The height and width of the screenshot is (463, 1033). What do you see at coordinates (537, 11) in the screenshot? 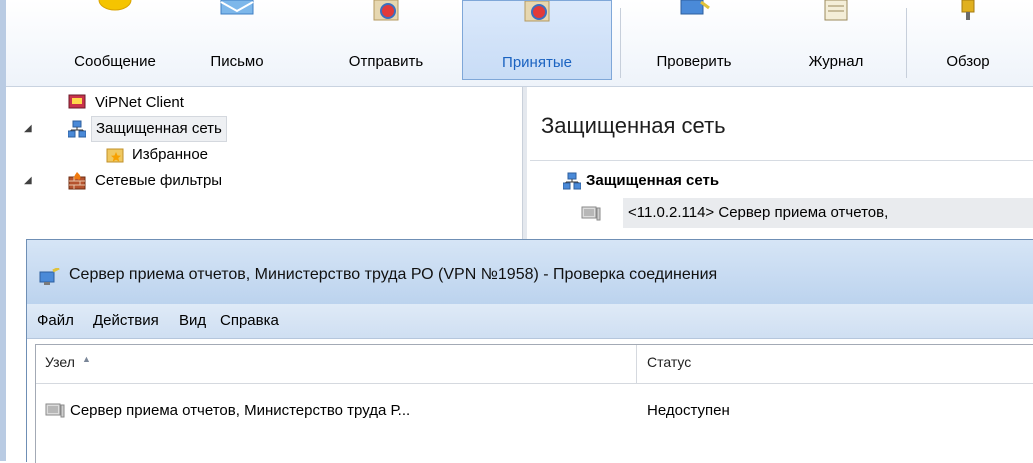
I see `received-folder-icon` at bounding box center [537, 11].